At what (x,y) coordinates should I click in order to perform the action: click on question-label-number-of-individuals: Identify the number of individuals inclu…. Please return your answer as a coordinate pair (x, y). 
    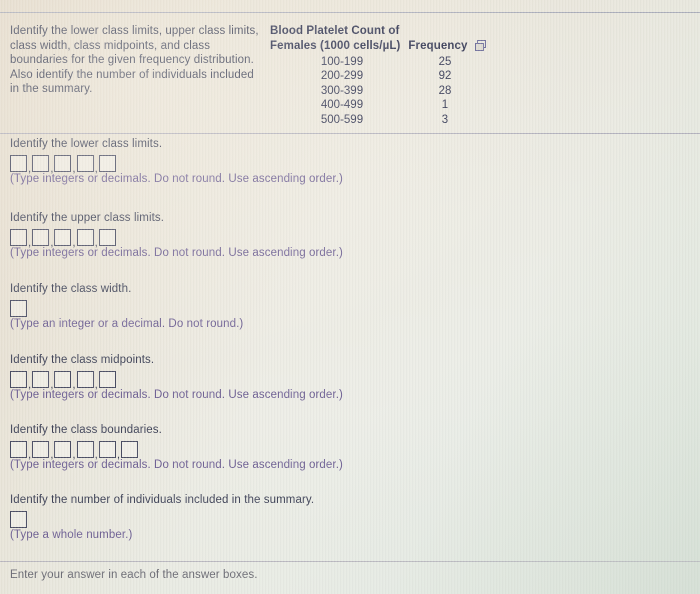
    Looking at the image, I should click on (162, 500).